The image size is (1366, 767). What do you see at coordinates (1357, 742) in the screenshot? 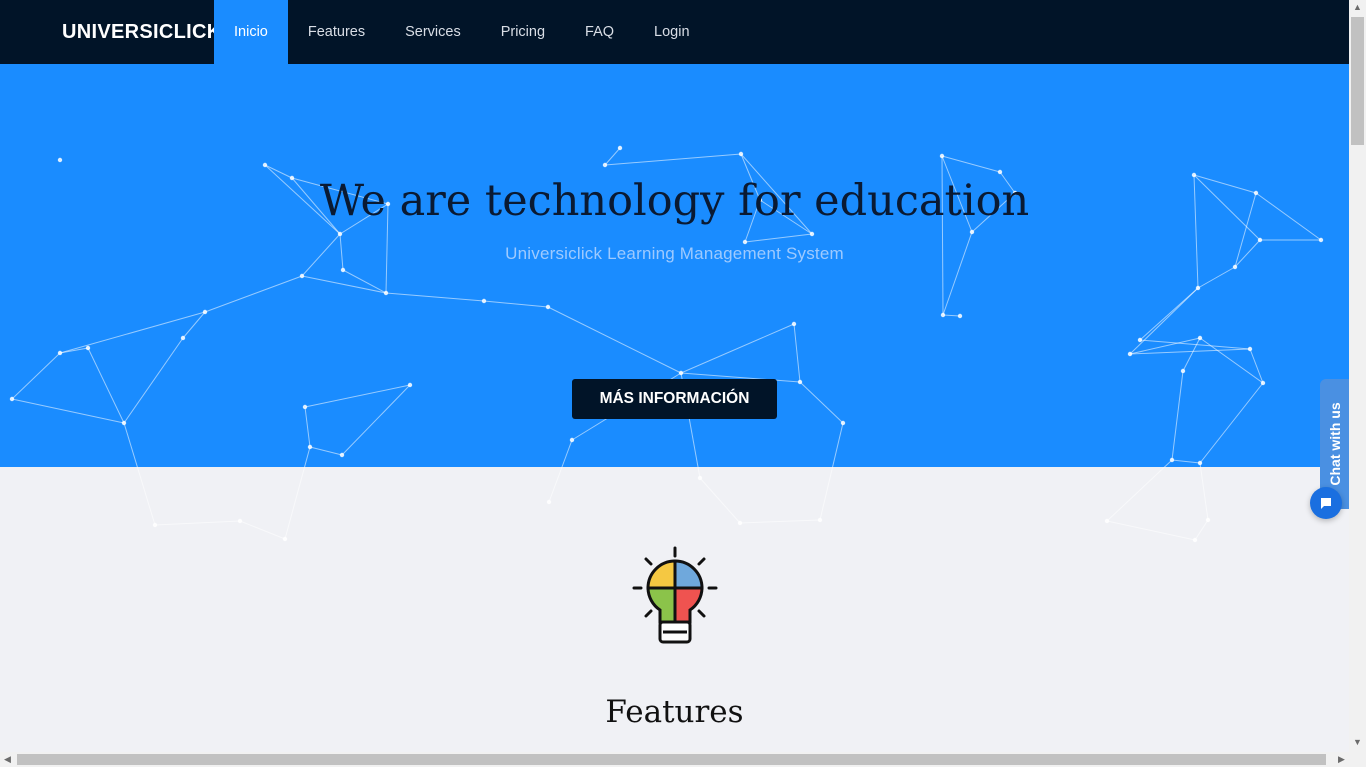
I see `scroll-down-arrow-icon: ▼` at bounding box center [1357, 742].